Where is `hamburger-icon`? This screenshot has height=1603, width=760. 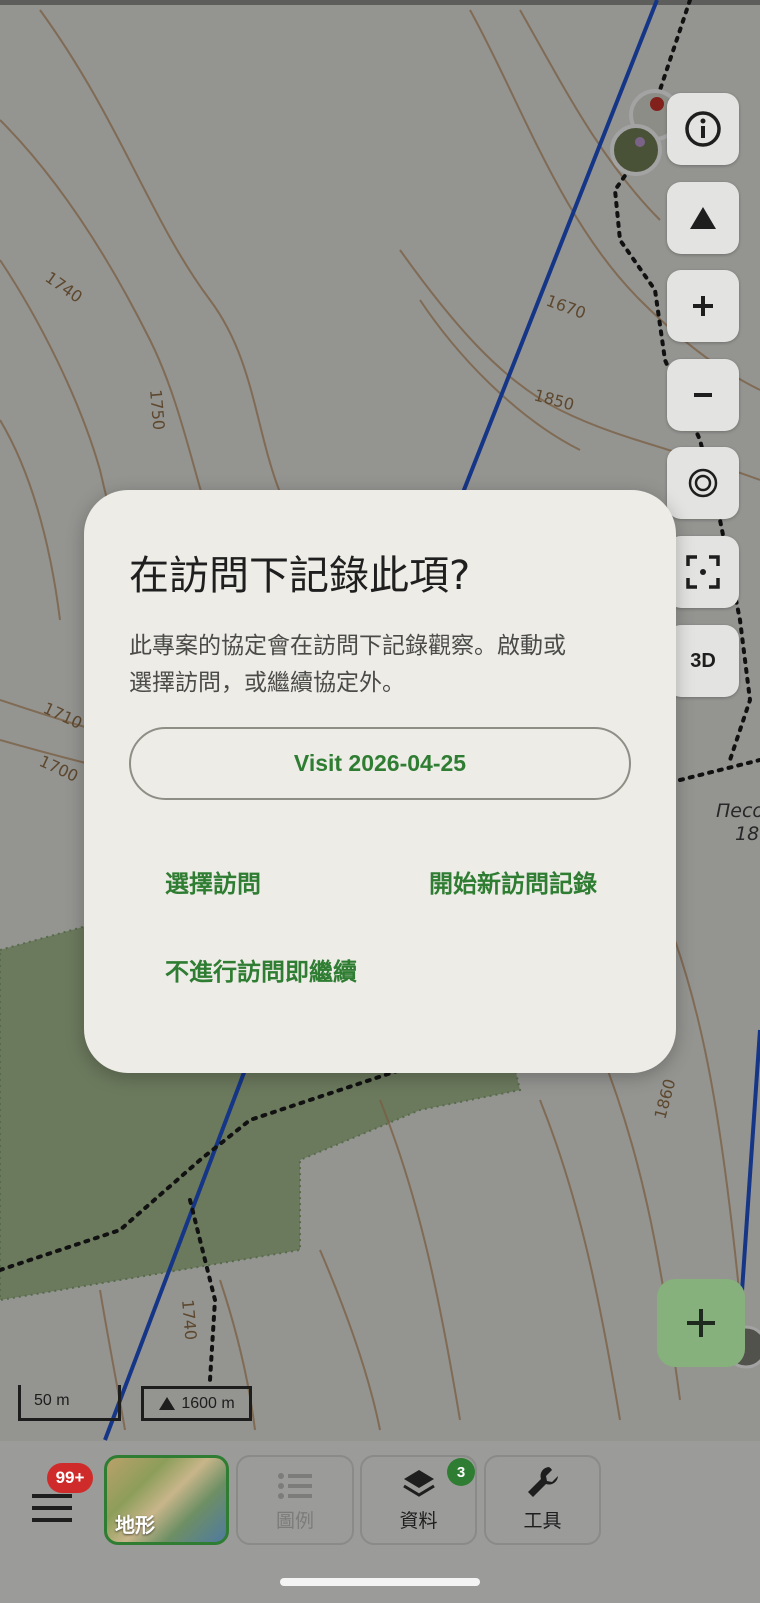 hamburger-icon is located at coordinates (52, 1508).